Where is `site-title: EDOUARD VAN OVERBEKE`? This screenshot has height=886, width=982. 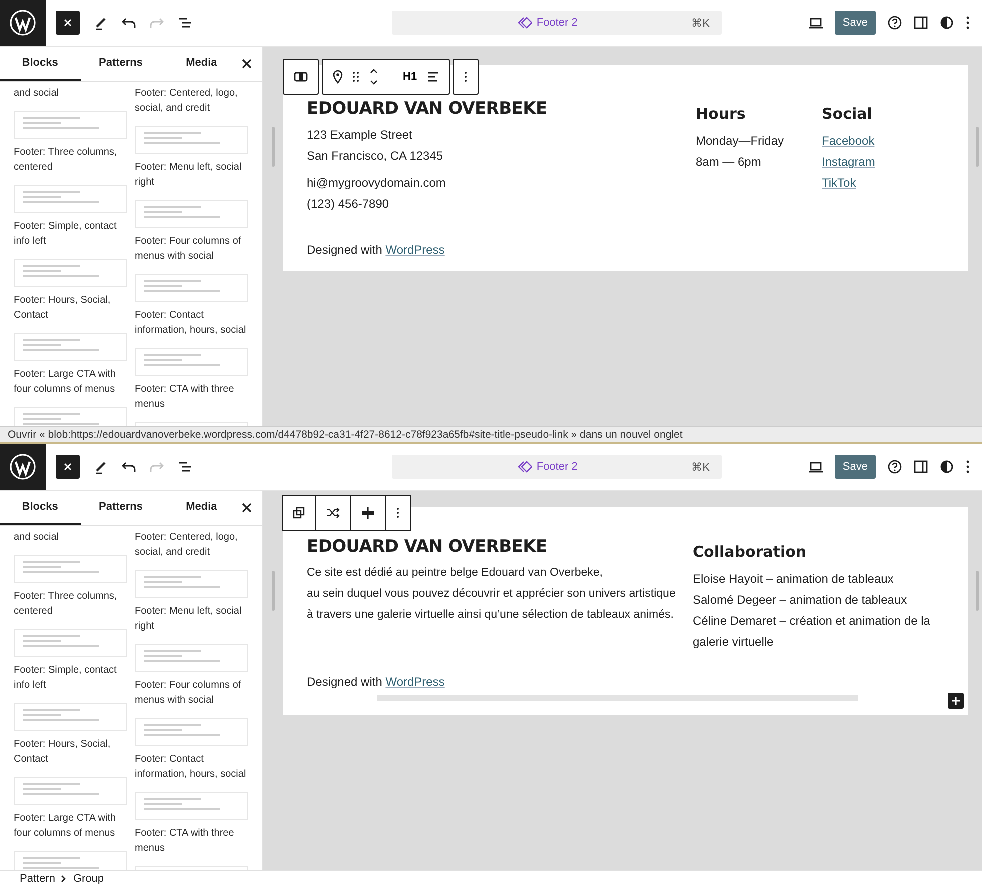
site-title: EDOUARD VAN OVERBEKE is located at coordinates (427, 109).